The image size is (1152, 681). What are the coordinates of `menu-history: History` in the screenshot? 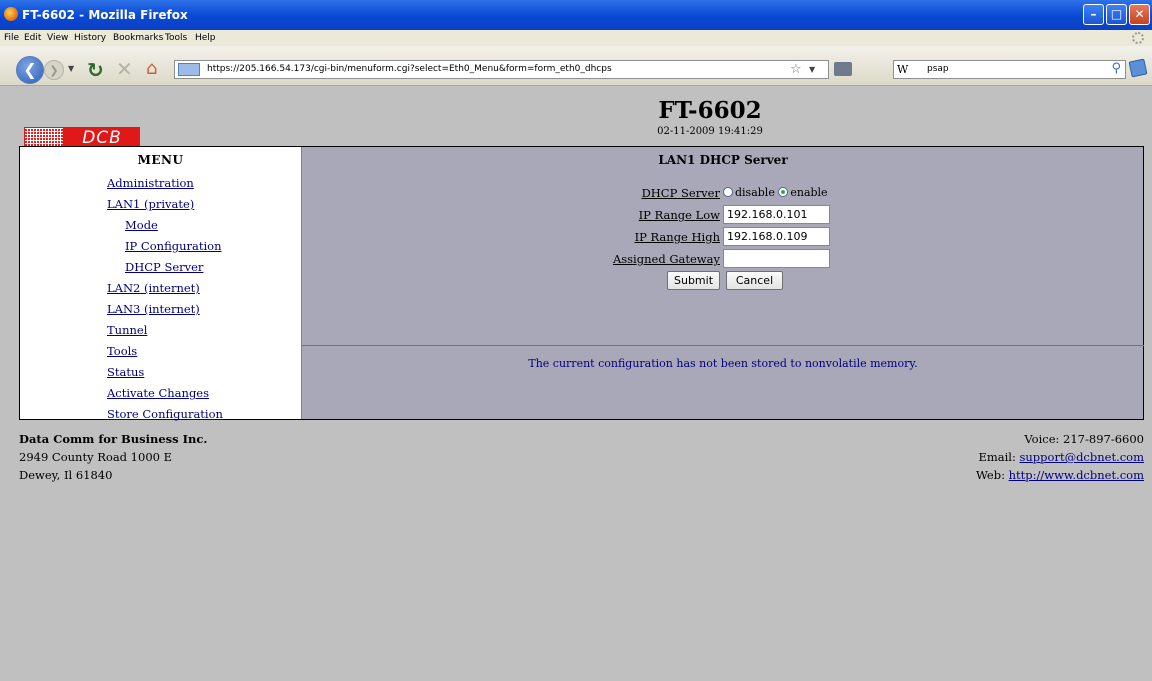 It's located at (90, 38).